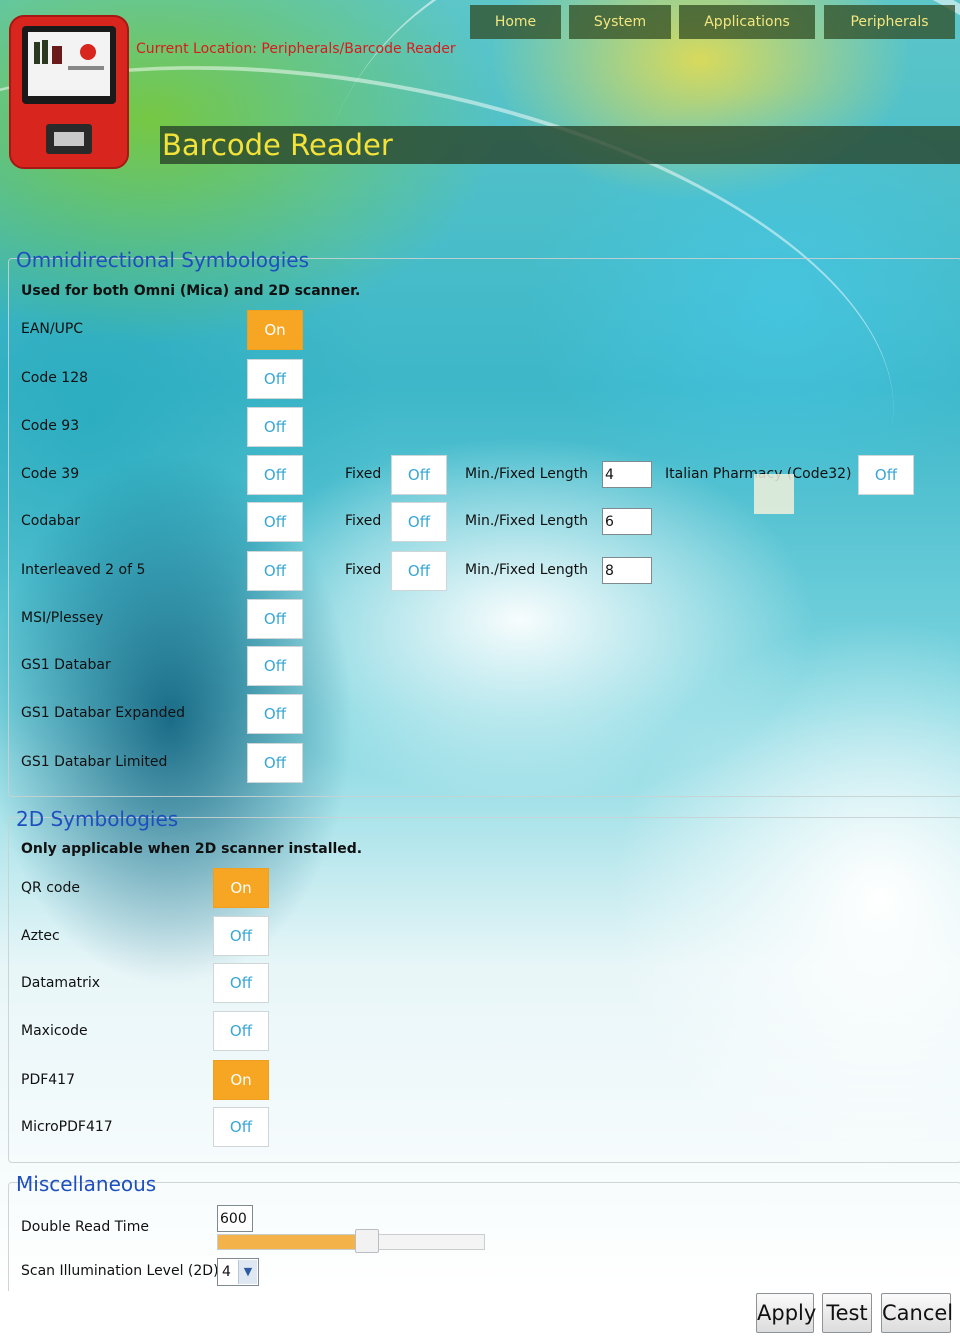  I want to click on slider-handle, so click(367, 1241).